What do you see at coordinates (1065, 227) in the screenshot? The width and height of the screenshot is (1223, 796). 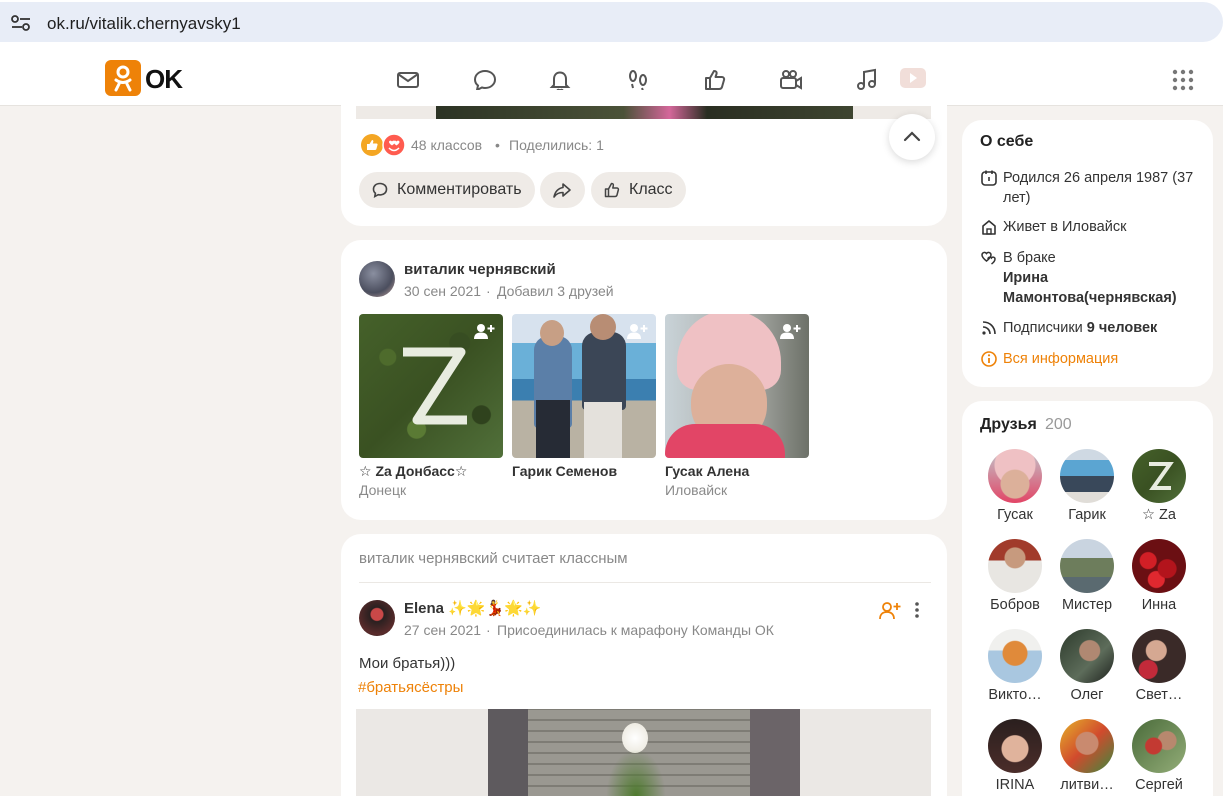 I see `location-text: Живет в Иловайск` at bounding box center [1065, 227].